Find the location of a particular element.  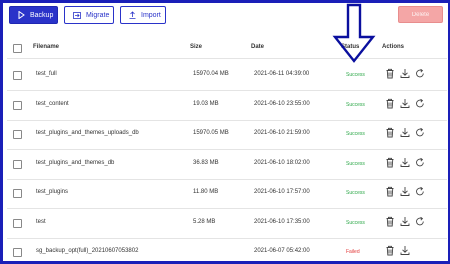

backup-date: 2021-06-10 17:57:00 is located at coordinates (282, 192).